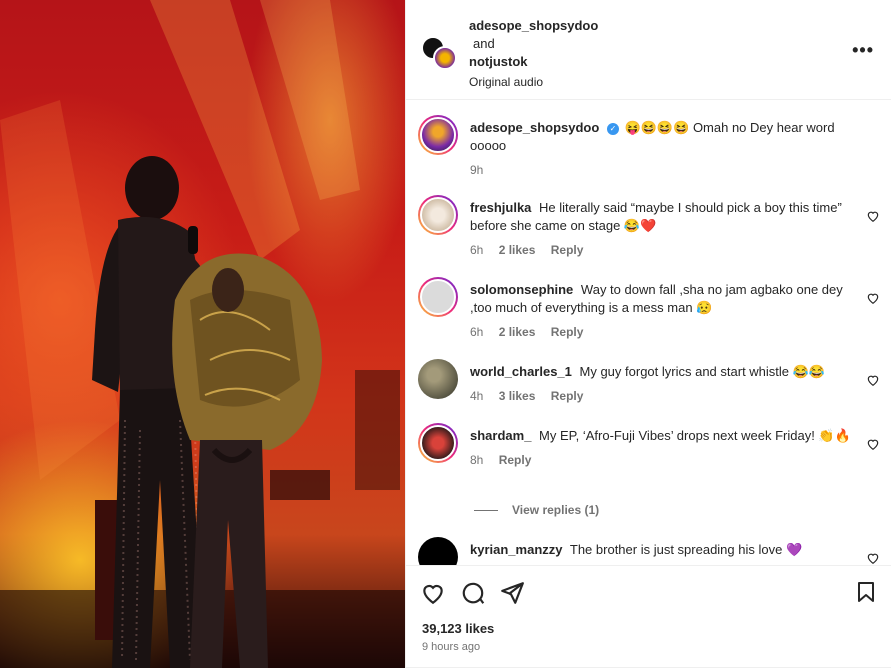 This screenshot has width=891, height=668. What do you see at coordinates (666, 170) in the screenshot?
I see `caption-meta: 9h` at bounding box center [666, 170].